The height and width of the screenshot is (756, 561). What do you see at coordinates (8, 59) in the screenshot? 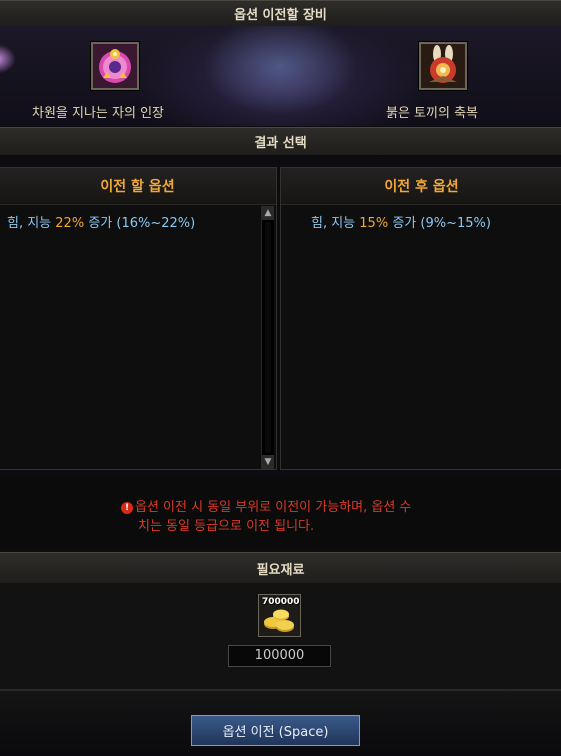
I see `sparkle-decoration` at bounding box center [8, 59].